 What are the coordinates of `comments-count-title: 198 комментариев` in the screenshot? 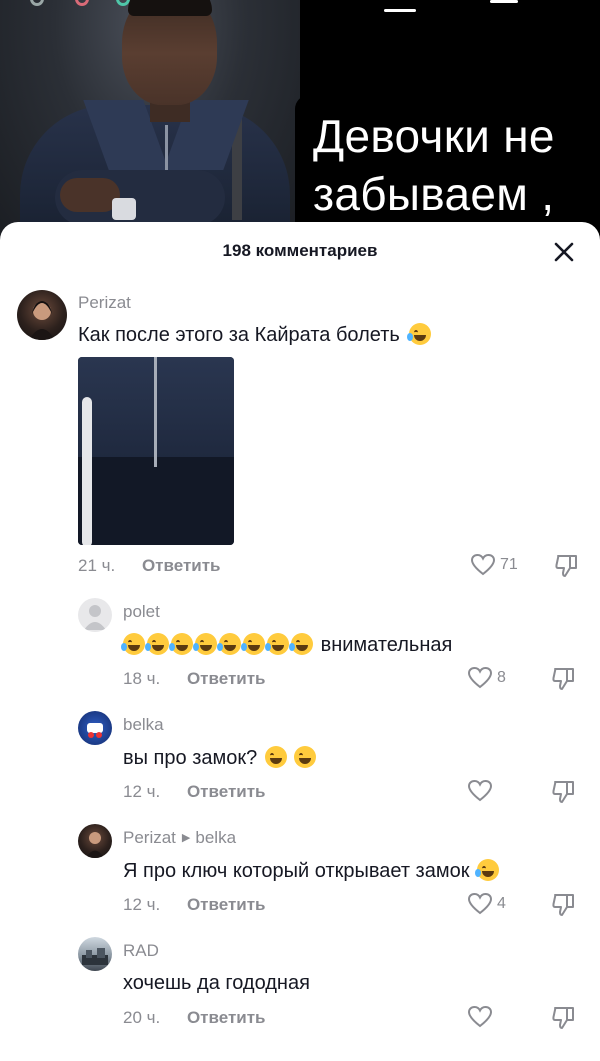 It's located at (300, 250).